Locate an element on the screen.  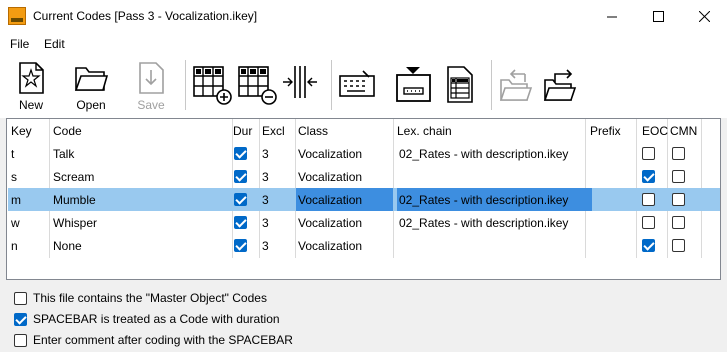
remove-row-button is located at coordinates (258, 86).